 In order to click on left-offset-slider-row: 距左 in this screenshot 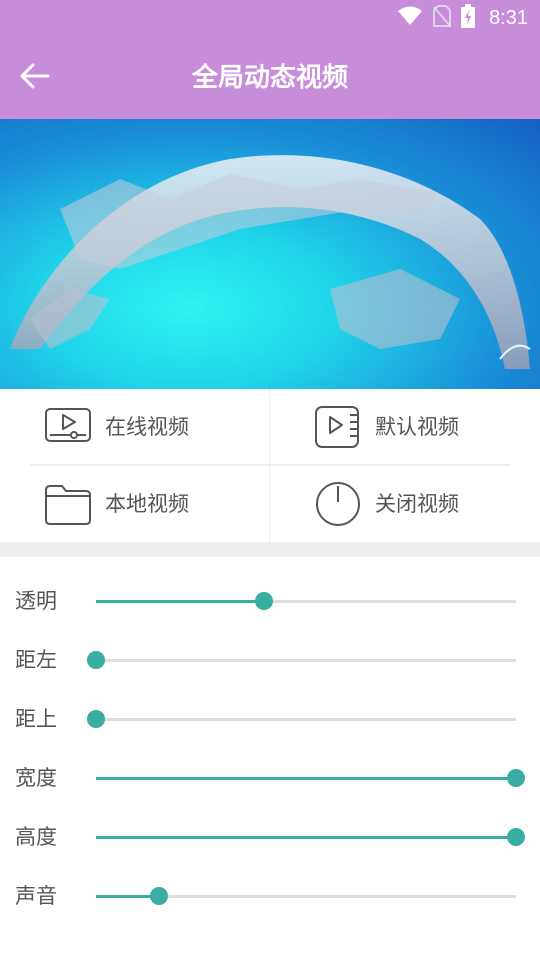, I will do `click(270, 660)`.